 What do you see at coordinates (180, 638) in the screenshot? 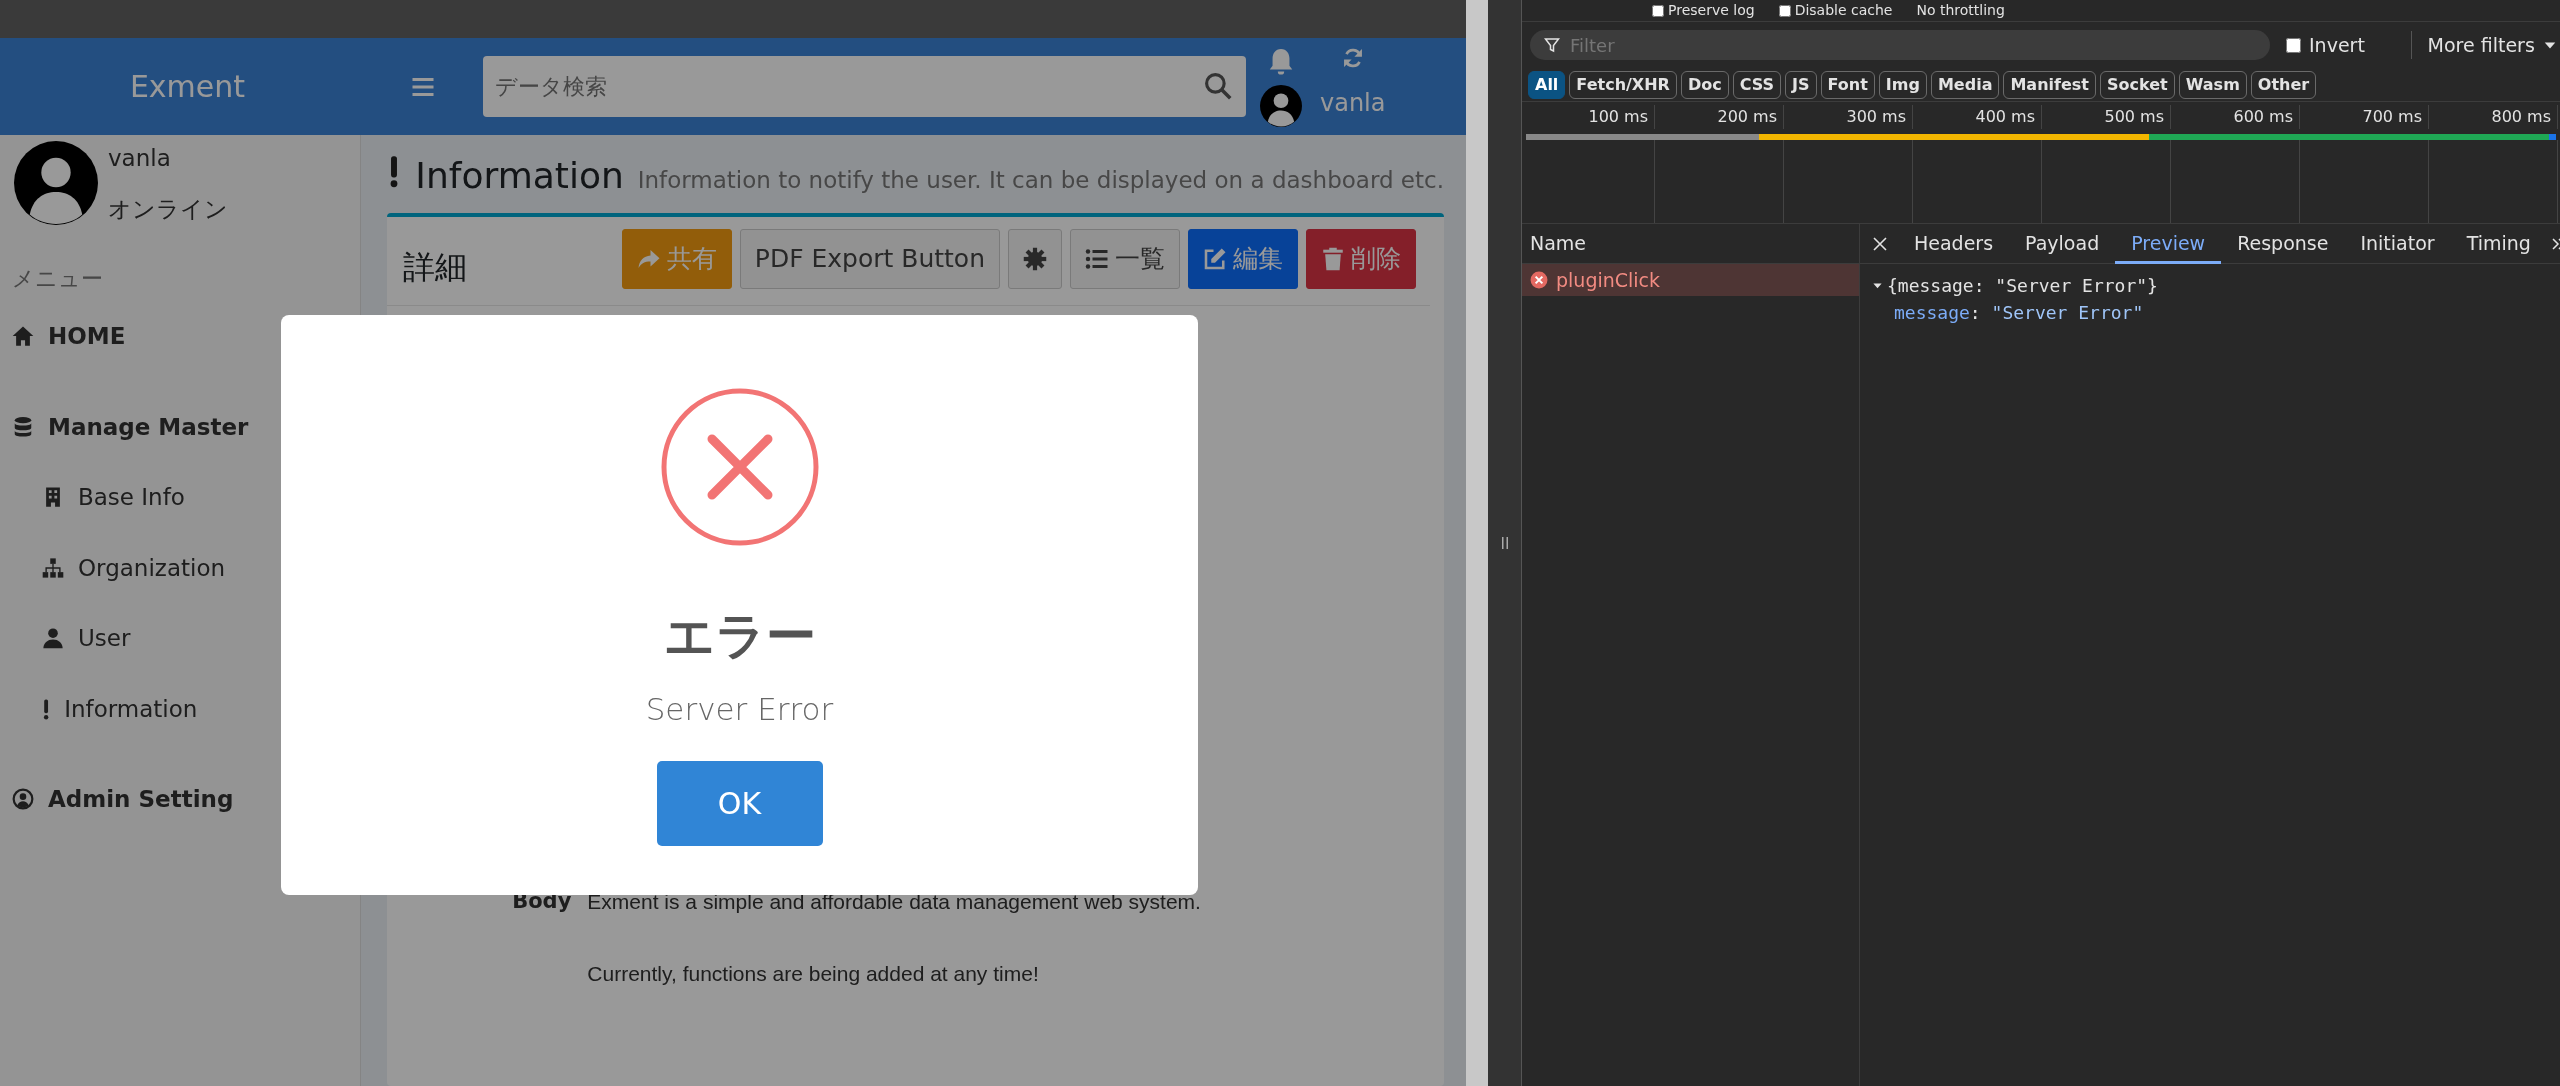
I see `menu-item: User` at bounding box center [180, 638].